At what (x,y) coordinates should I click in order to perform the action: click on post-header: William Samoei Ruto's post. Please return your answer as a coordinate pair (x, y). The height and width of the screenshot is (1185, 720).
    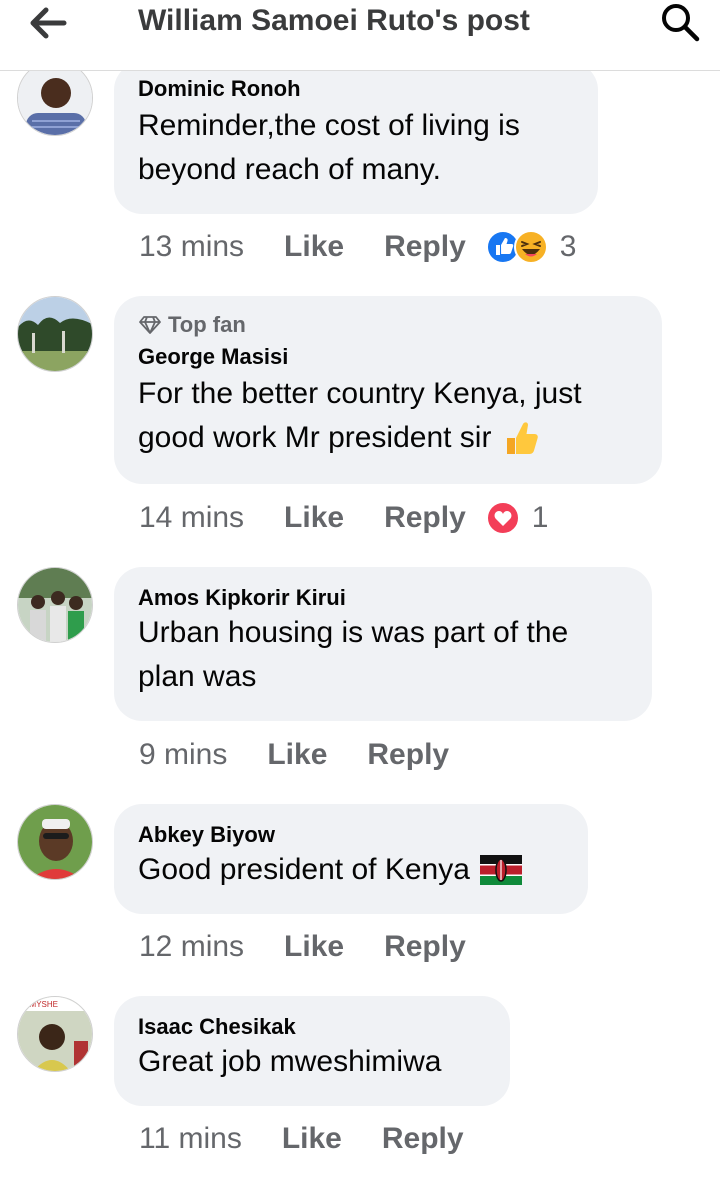
    Looking at the image, I should click on (360, 35).